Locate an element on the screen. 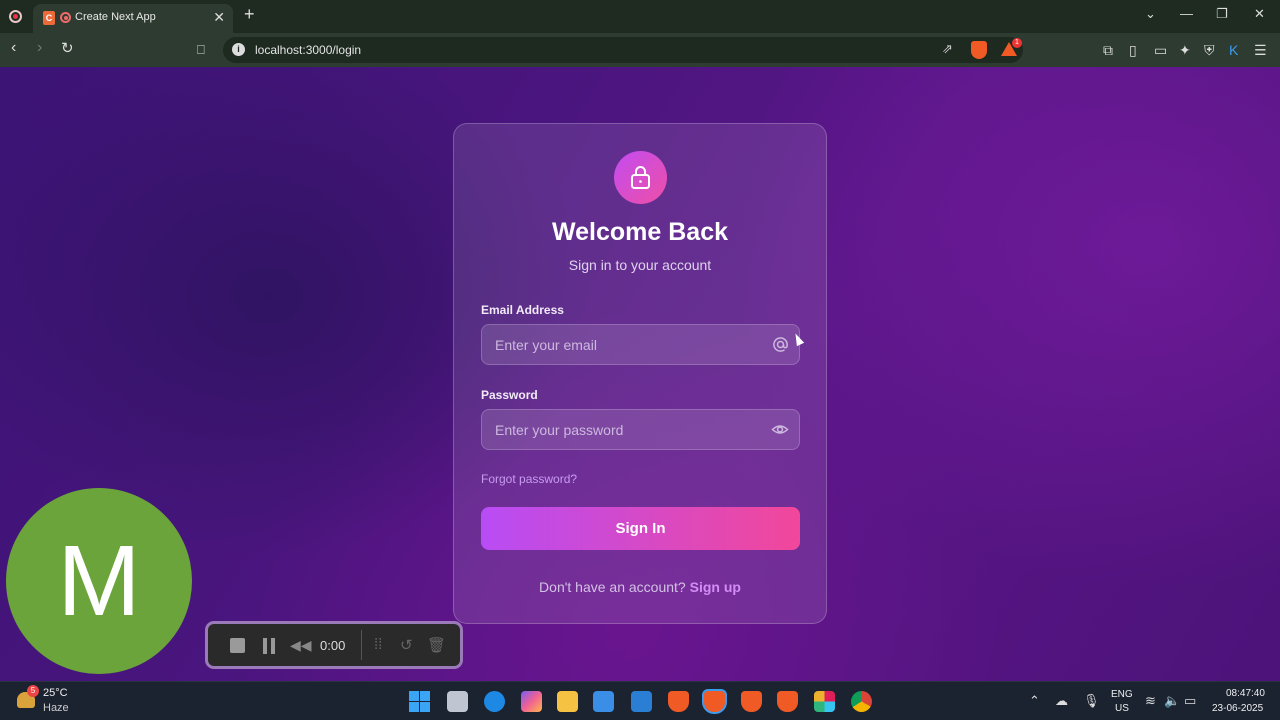 Image resolution: width=1280 pixels, height=720 pixels. maximize-icon: ❐ is located at coordinates (1222, 14).